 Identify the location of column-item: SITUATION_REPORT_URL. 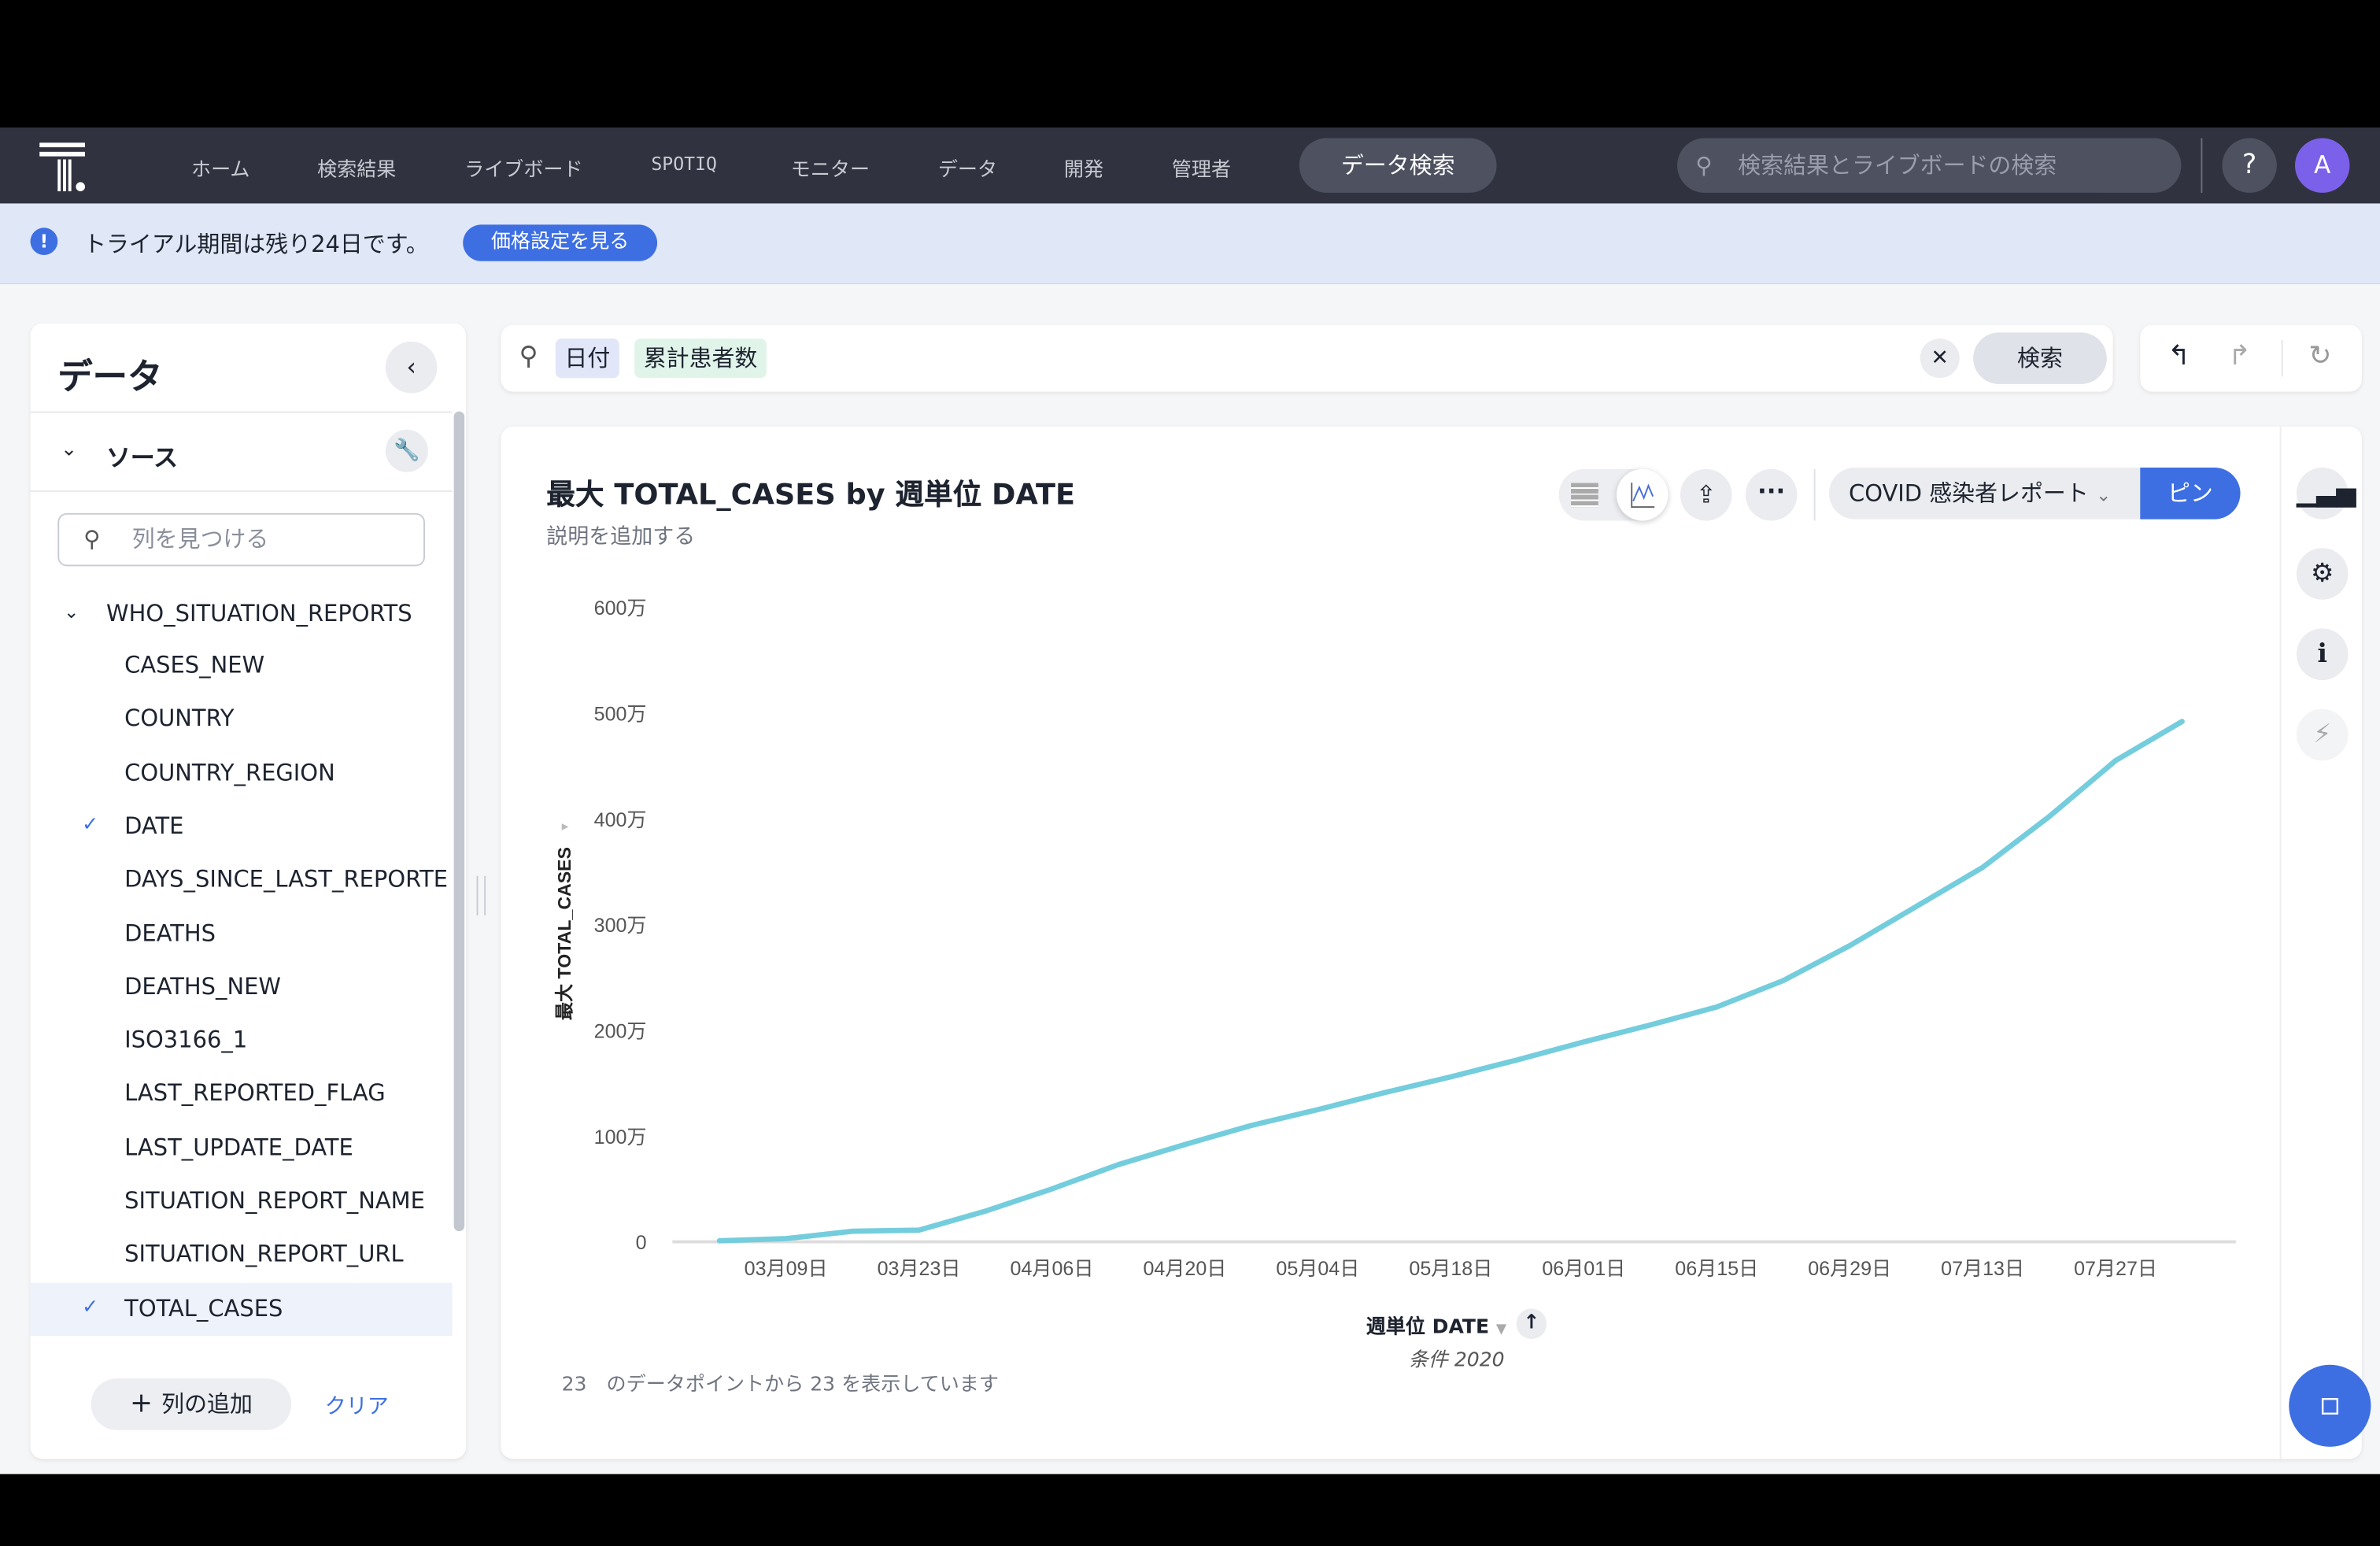
(263, 1254).